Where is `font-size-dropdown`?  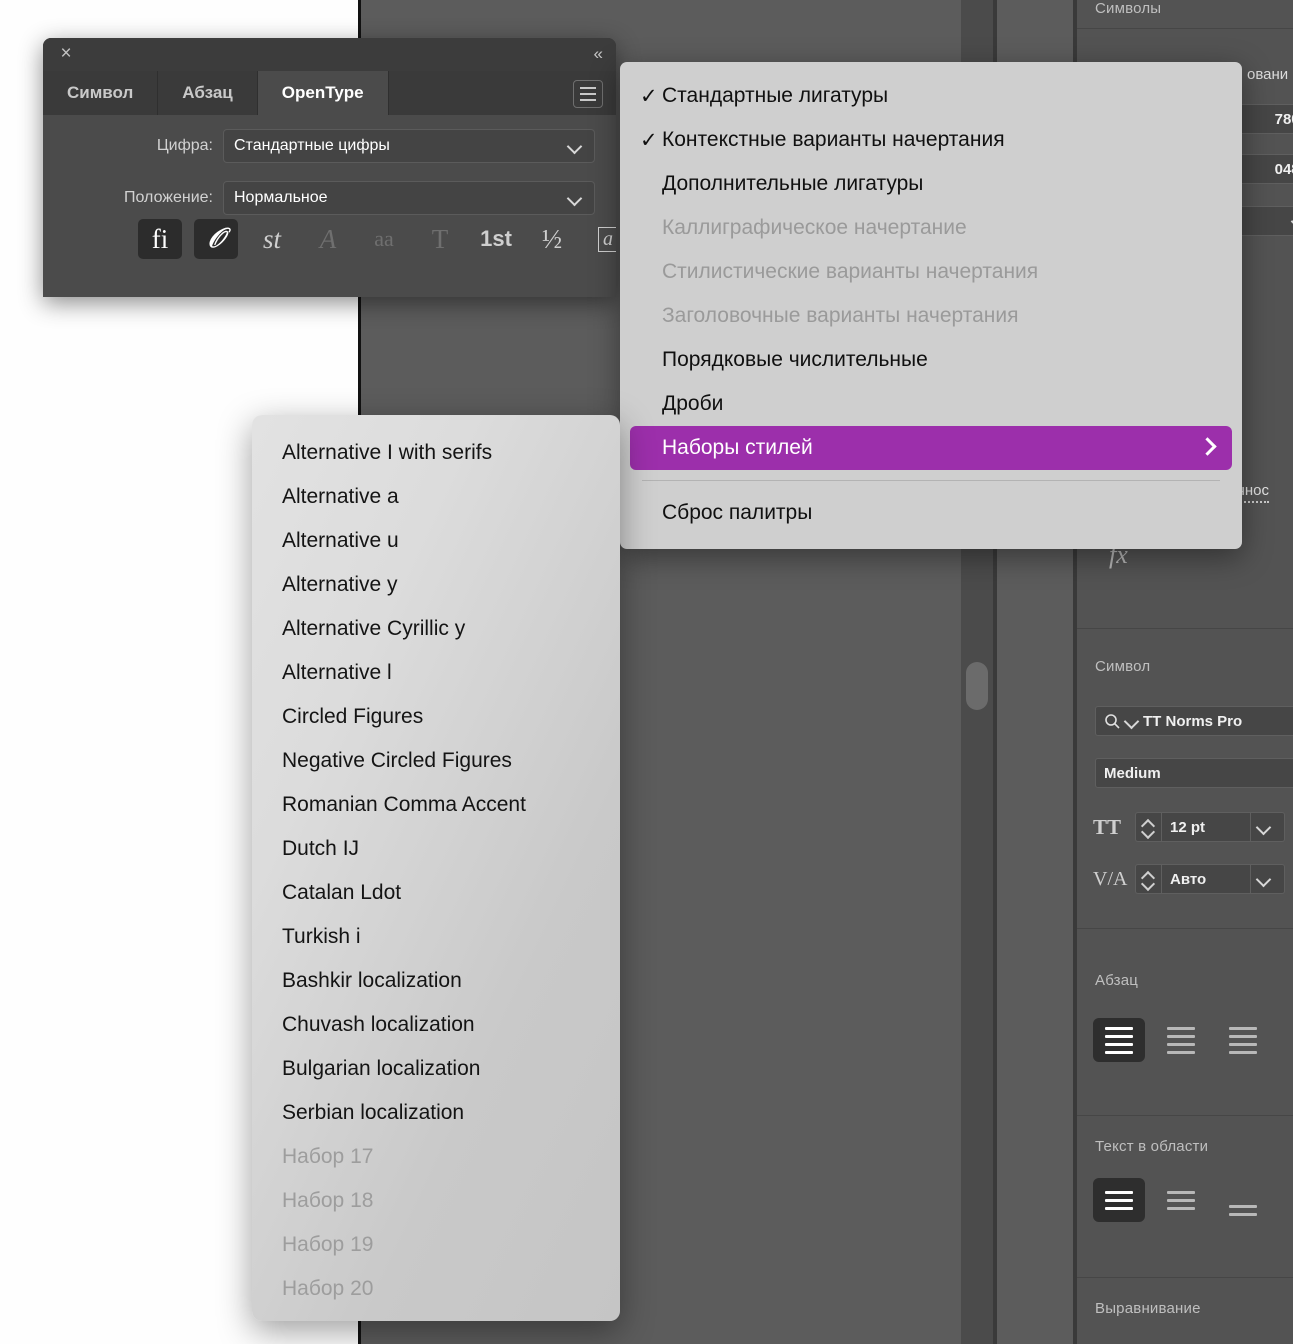 font-size-dropdown is located at coordinates (1268, 827).